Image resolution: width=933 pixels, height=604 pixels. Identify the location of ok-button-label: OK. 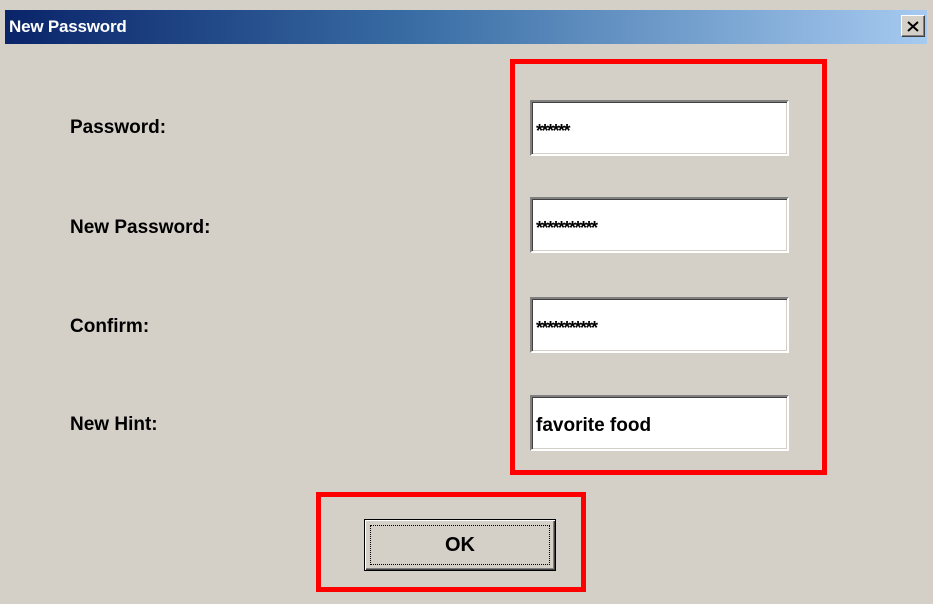
(460, 544).